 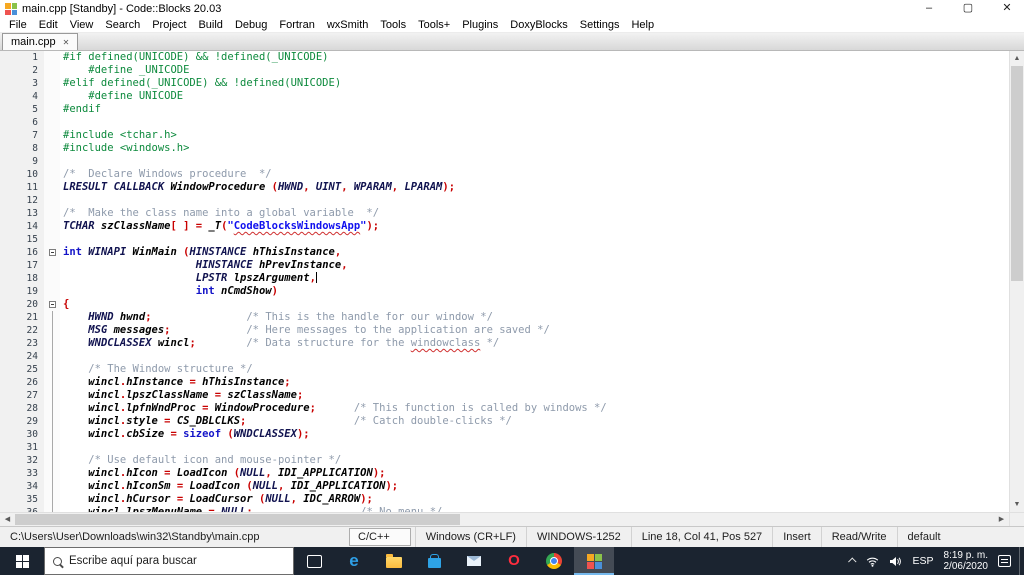 What do you see at coordinates (22, 278) in the screenshot?
I see `line-number: 18` at bounding box center [22, 278].